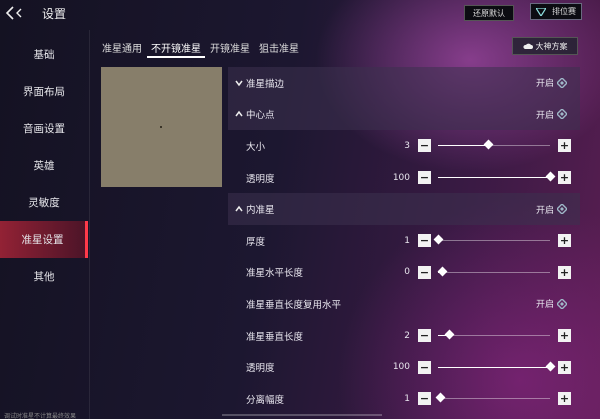 Image resolution: width=600 pixels, height=419 pixels. What do you see at coordinates (404, 83) in the screenshot?
I see `setting-outline: 准星描边 开启` at bounding box center [404, 83].